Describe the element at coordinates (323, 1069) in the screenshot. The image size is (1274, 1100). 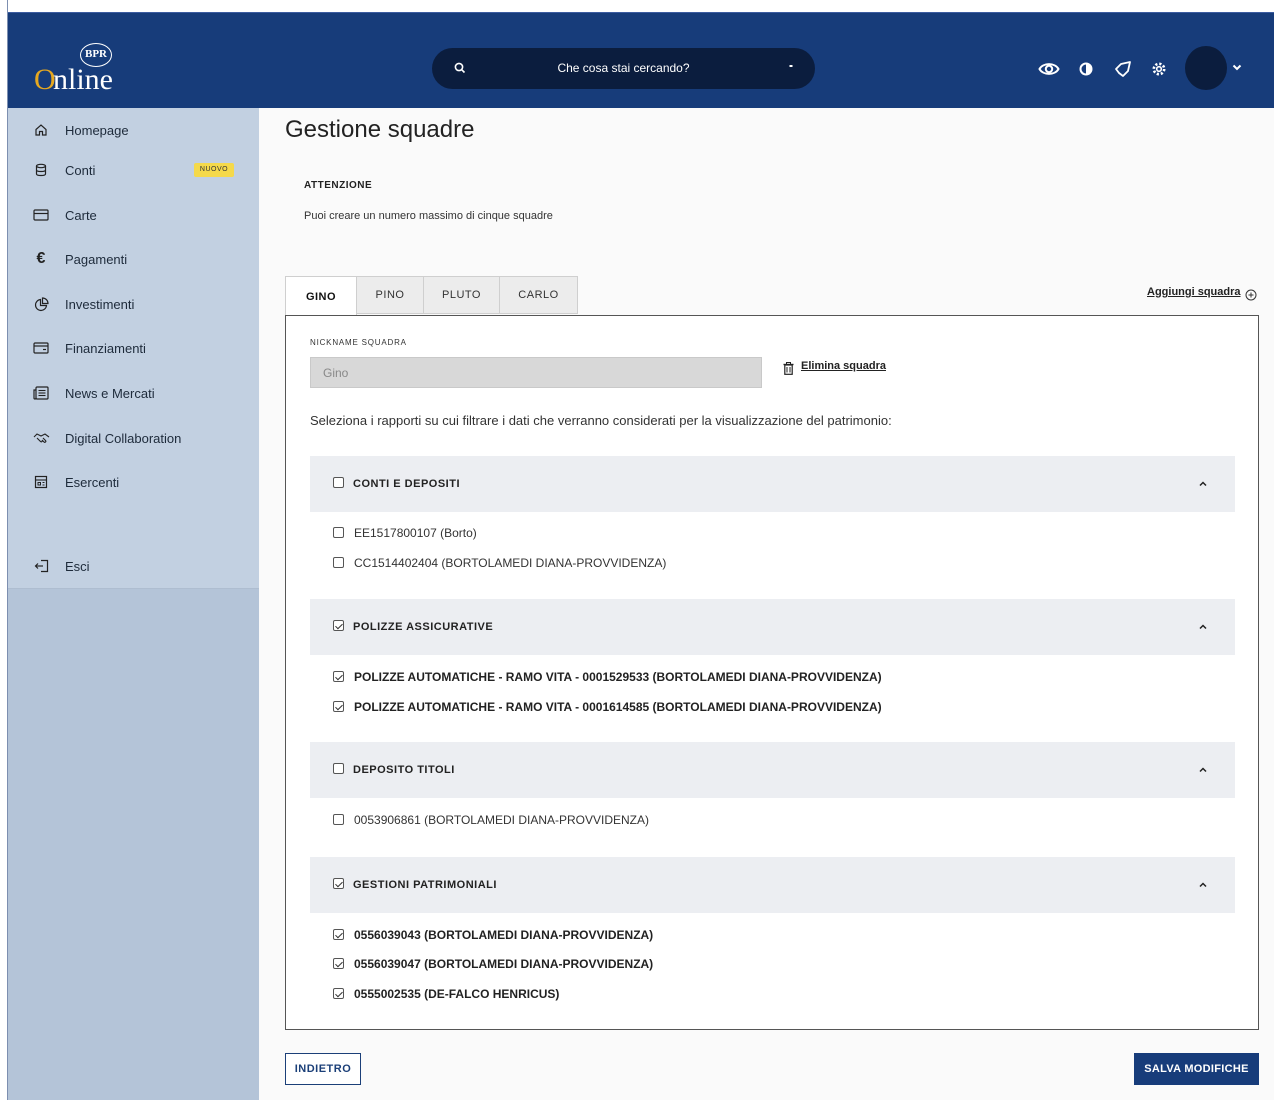
I see `back-button: INDIETRO` at that location.